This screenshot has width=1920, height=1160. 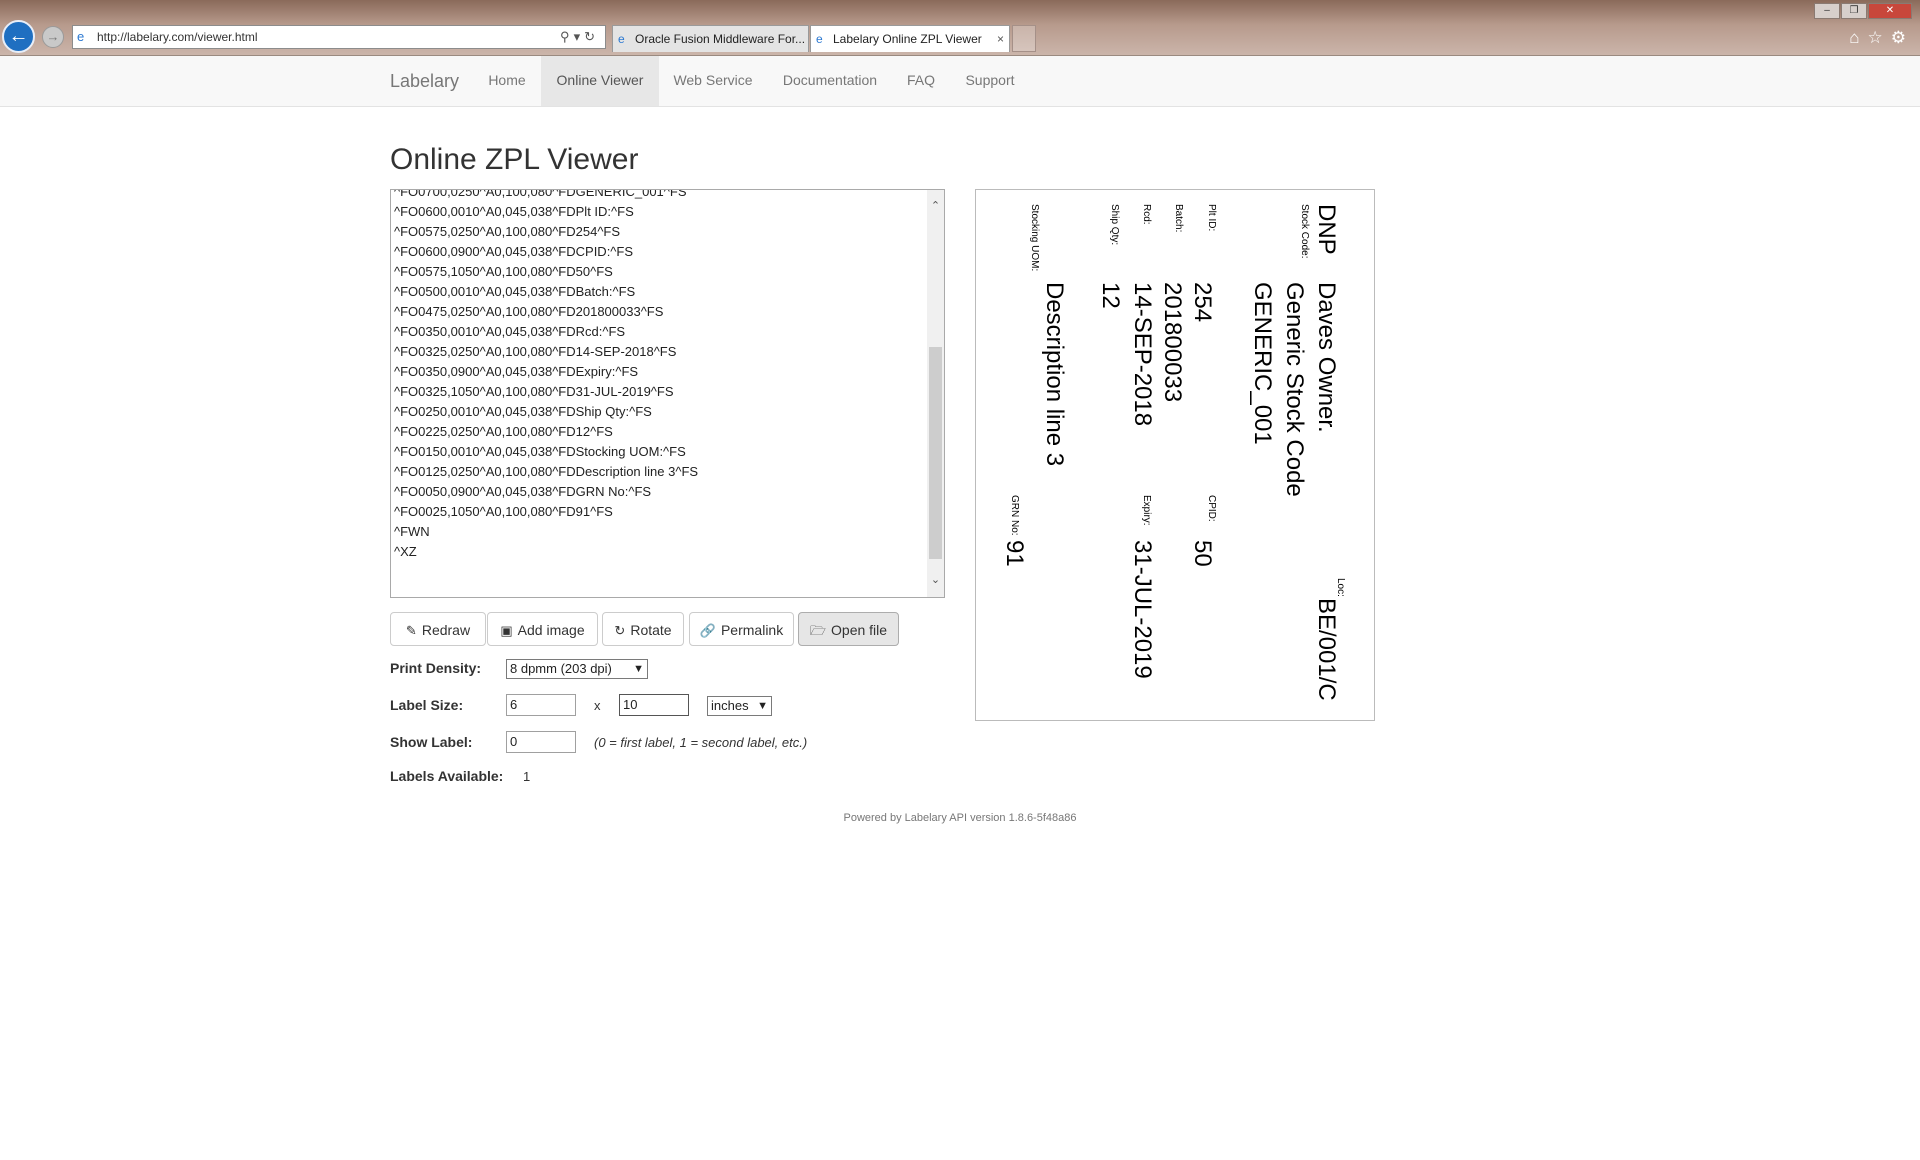 I want to click on label-stock-code-value: GENERIC_001, so click(x=1262, y=363).